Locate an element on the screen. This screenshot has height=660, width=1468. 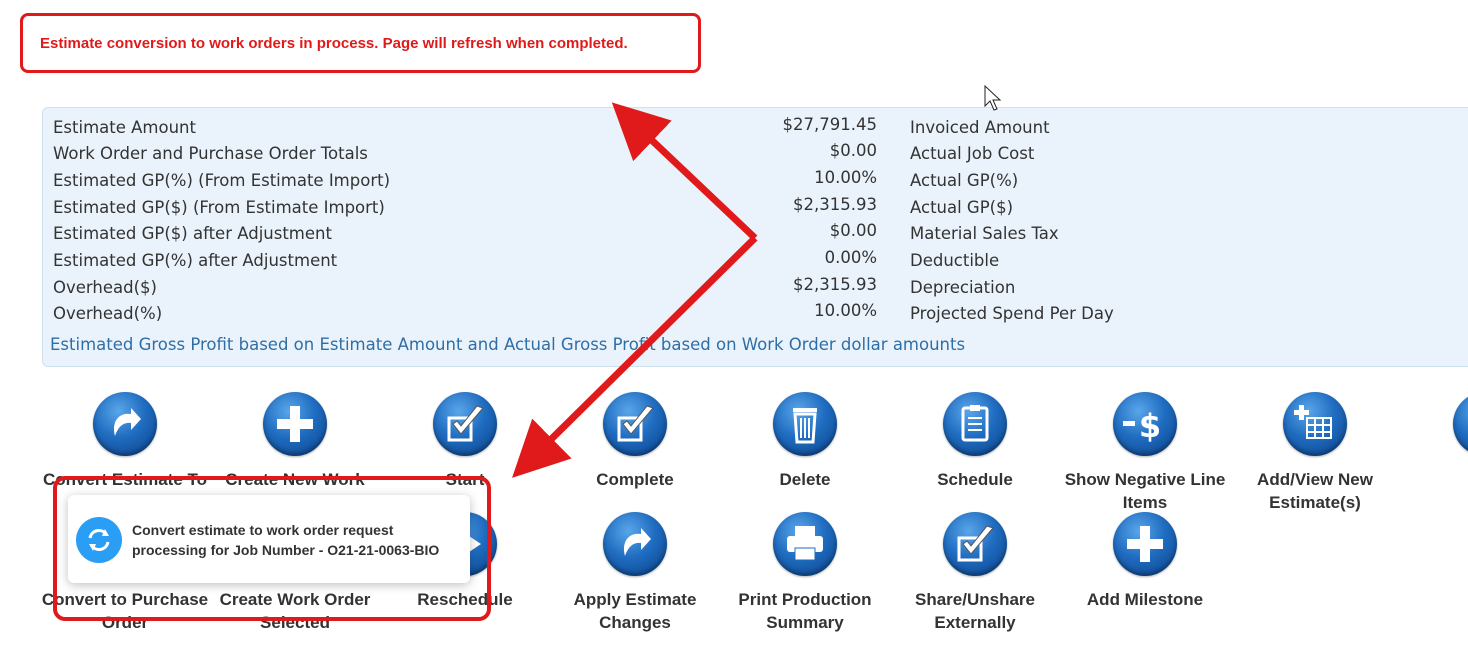
schedule-button: Schedule is located at coordinates (975, 441).